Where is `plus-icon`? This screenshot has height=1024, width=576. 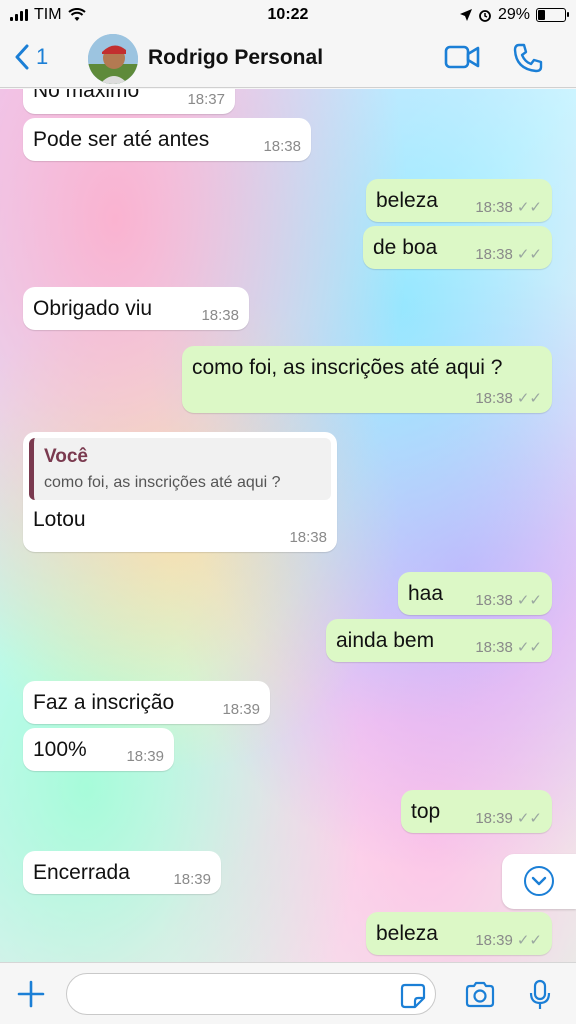 plus-icon is located at coordinates (31, 994).